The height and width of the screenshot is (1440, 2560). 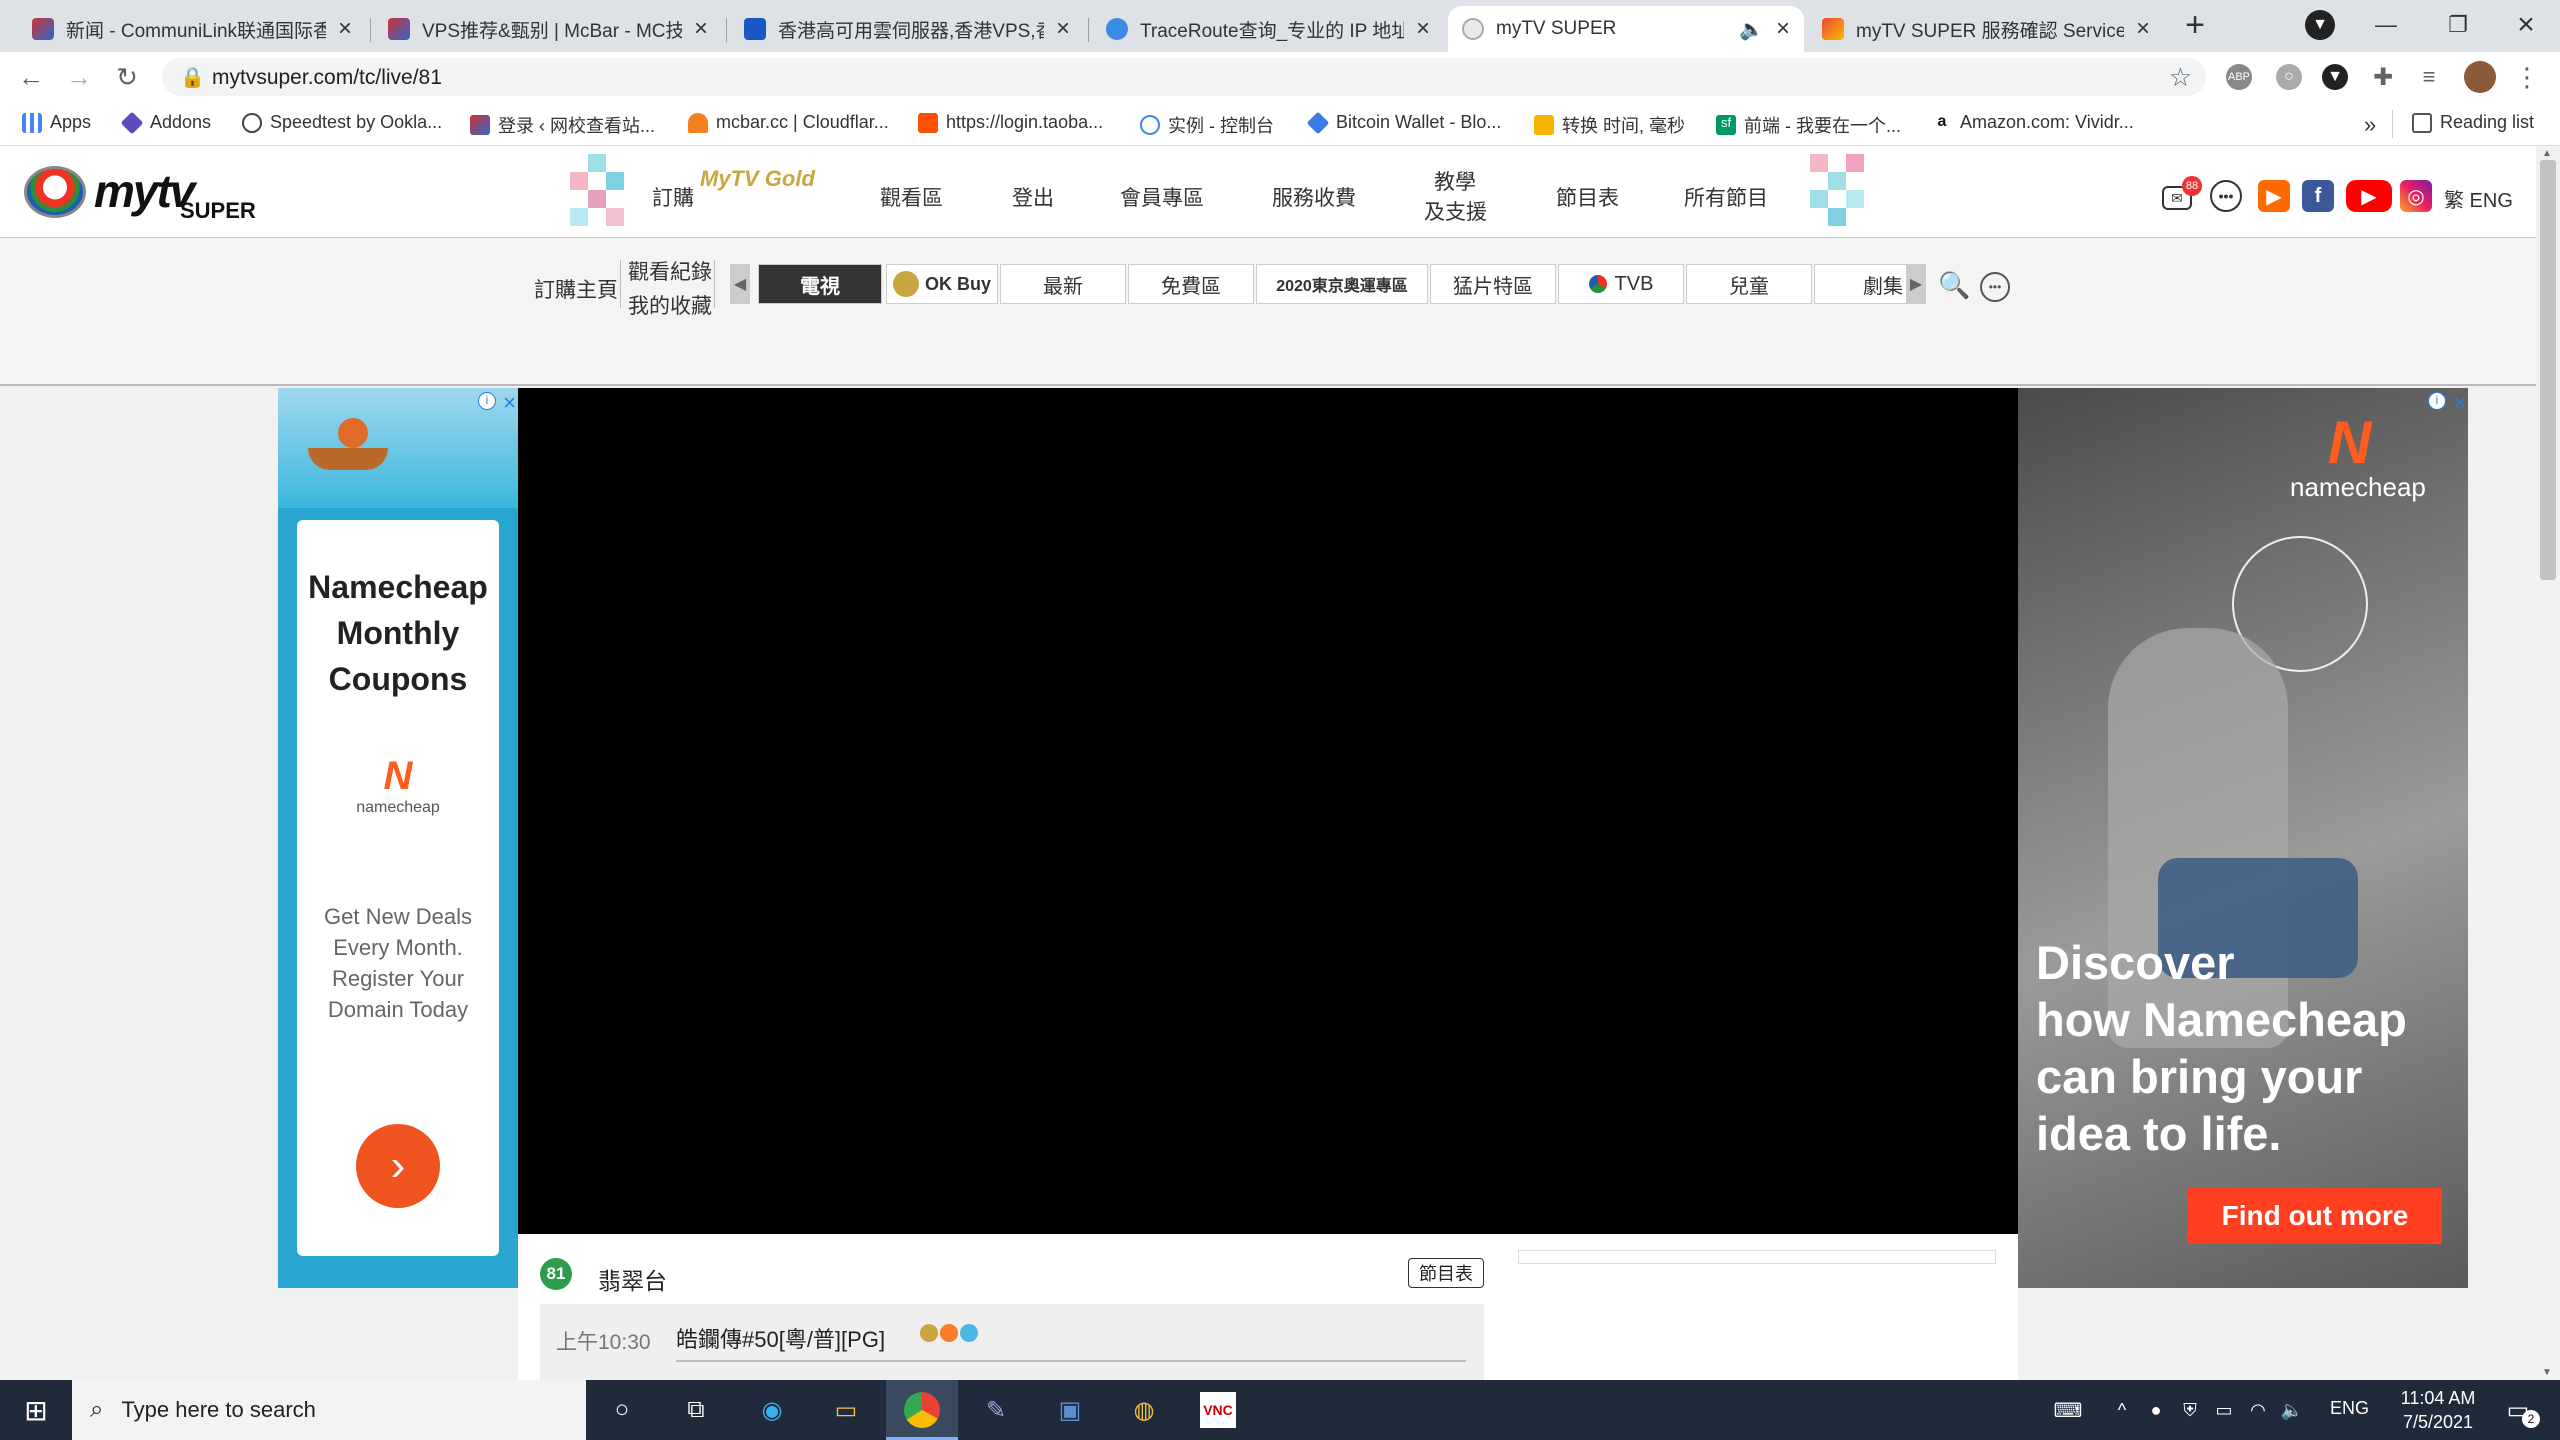 I want to click on nav-pricing: 服務收費, so click(x=1314, y=197).